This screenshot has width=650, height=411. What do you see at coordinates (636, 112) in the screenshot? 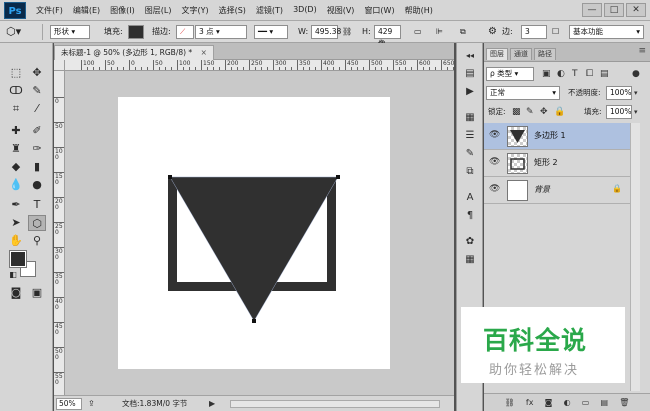
I see `fill-dropdown-icon: ▾` at bounding box center [636, 112].